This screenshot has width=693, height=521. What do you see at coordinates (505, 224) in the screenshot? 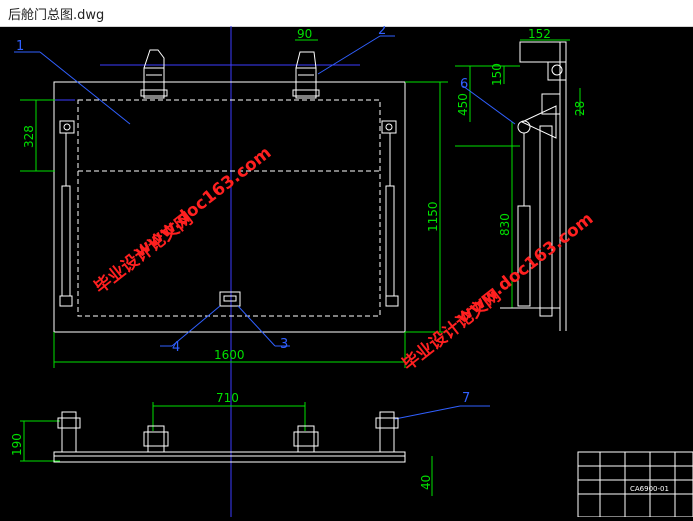
I see `dim-side-830: 830` at bounding box center [505, 224].